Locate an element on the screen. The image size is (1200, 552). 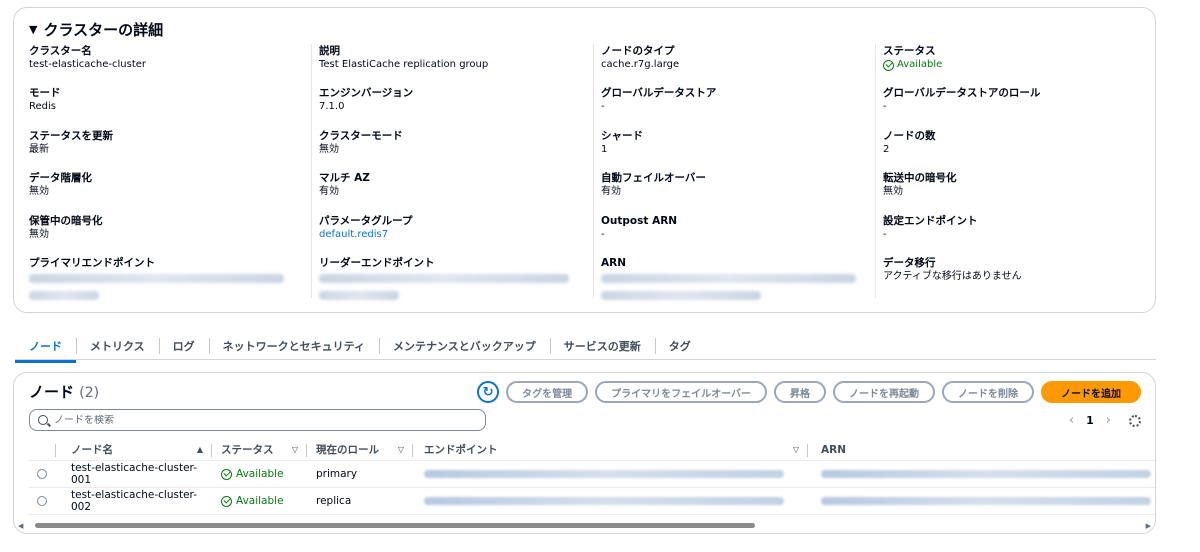
failover-primary-button: プライマリをフェイルオーバー is located at coordinates (681, 392).